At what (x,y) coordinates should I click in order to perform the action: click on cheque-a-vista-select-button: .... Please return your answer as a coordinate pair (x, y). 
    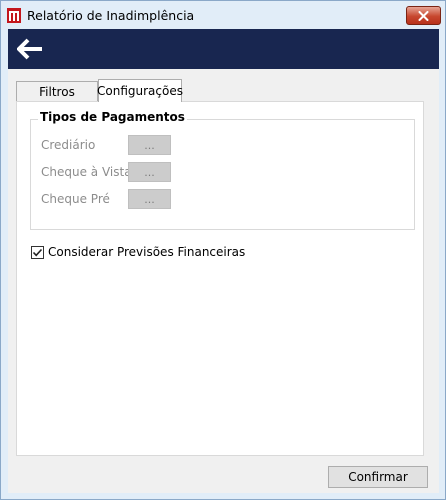
    Looking at the image, I should click on (149, 172).